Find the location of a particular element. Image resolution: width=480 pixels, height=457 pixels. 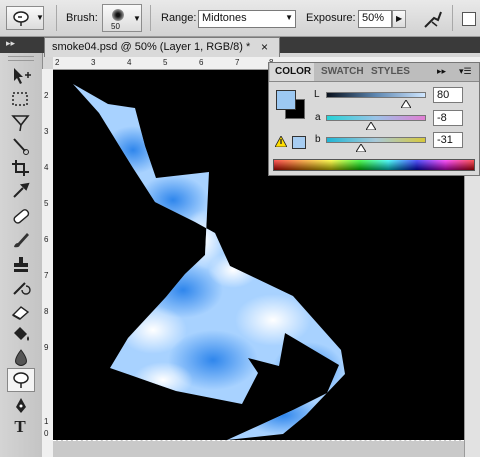

range-select: Midtones ▼ is located at coordinates (247, 19).